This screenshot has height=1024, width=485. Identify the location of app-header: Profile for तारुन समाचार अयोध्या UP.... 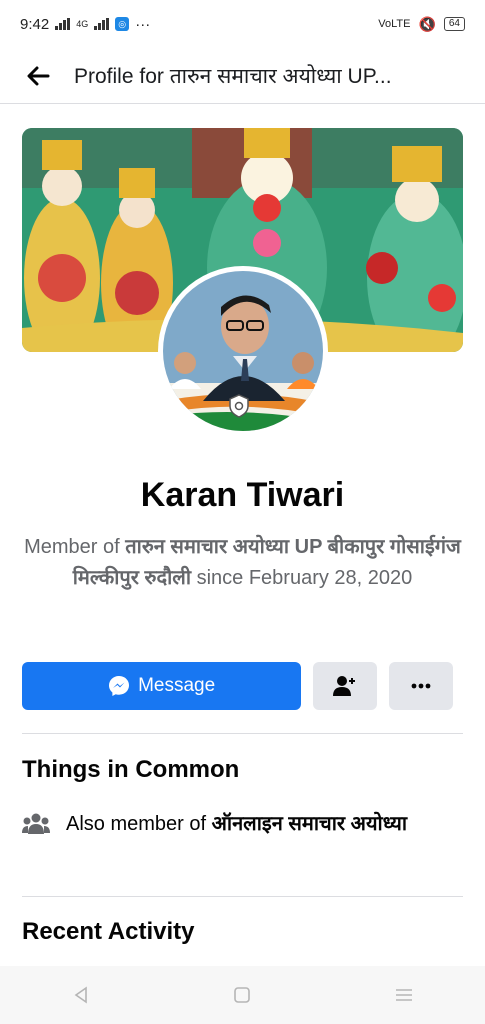
(242, 76).